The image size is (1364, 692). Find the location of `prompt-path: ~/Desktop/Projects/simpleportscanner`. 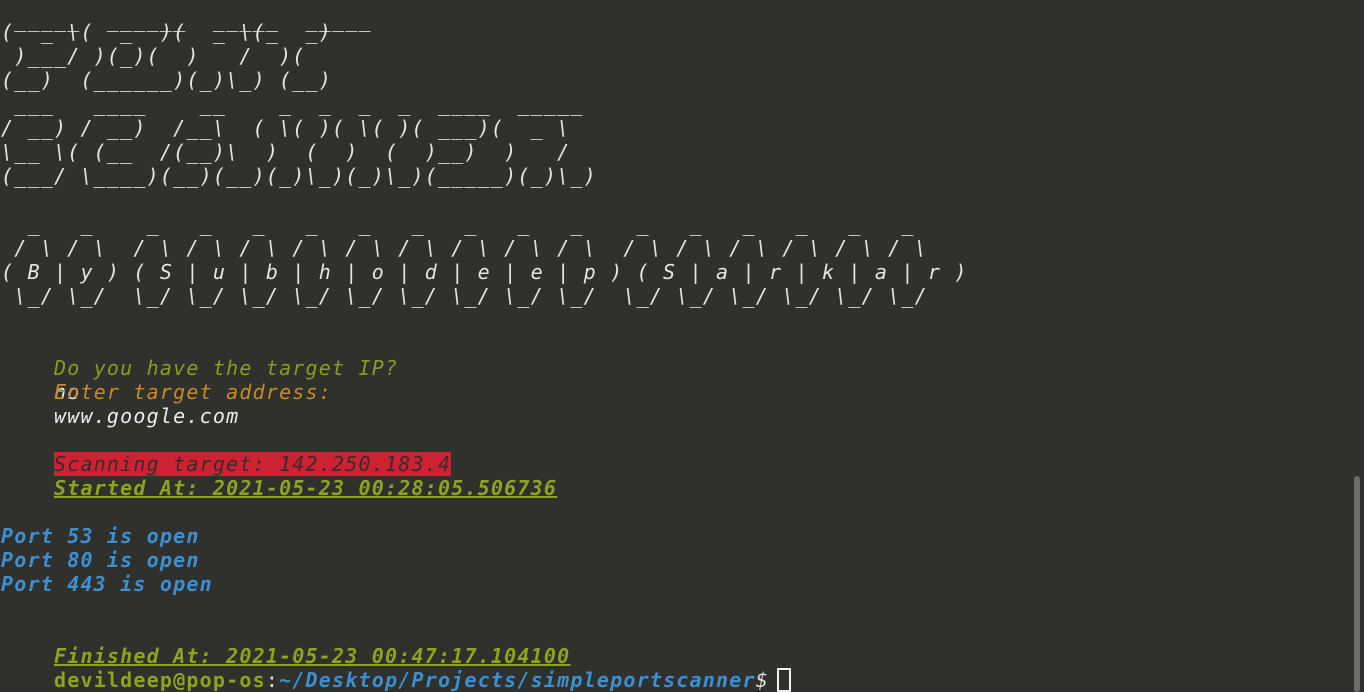

prompt-path: ~/Desktop/Projects/simpleportscanner is located at coordinates (517, 680).